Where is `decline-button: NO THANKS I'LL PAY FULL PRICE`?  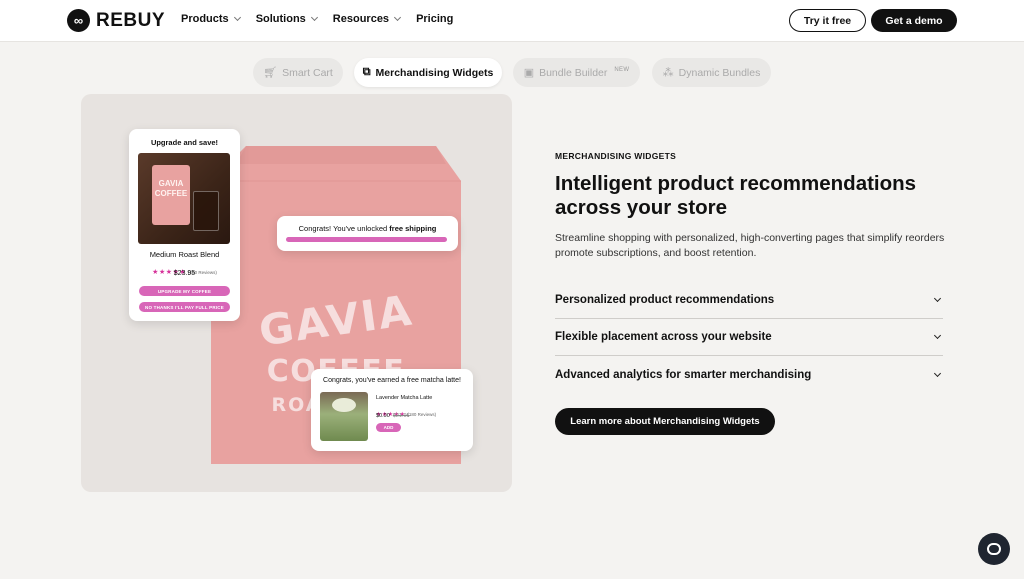
decline-button: NO THANKS I'LL PAY FULL PRICE is located at coordinates (184, 307).